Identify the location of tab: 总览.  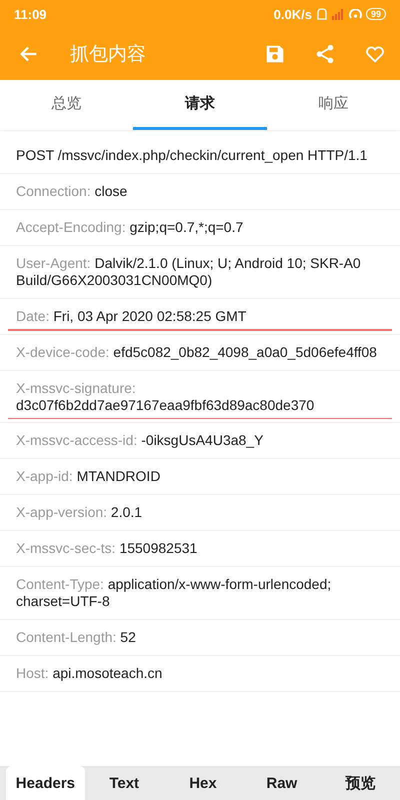
(67, 105).